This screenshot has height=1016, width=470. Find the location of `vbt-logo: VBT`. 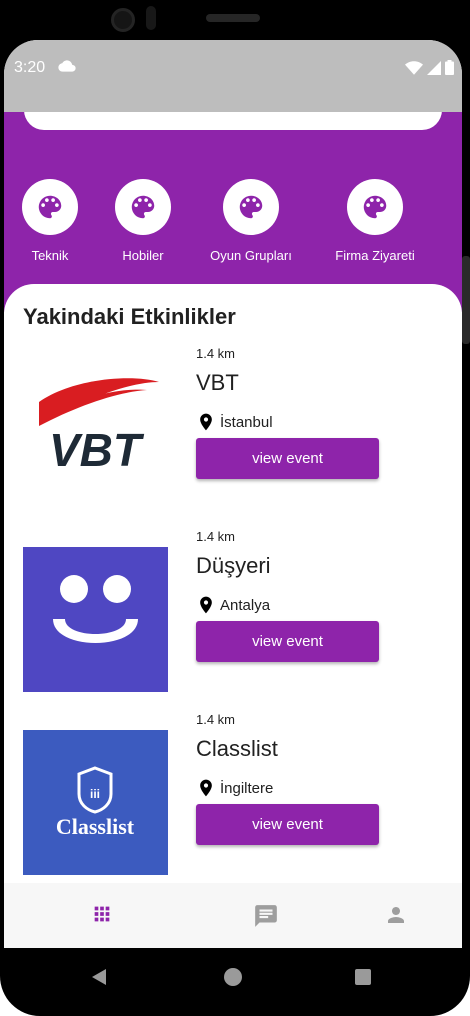

vbt-logo: VBT is located at coordinates (95, 436).